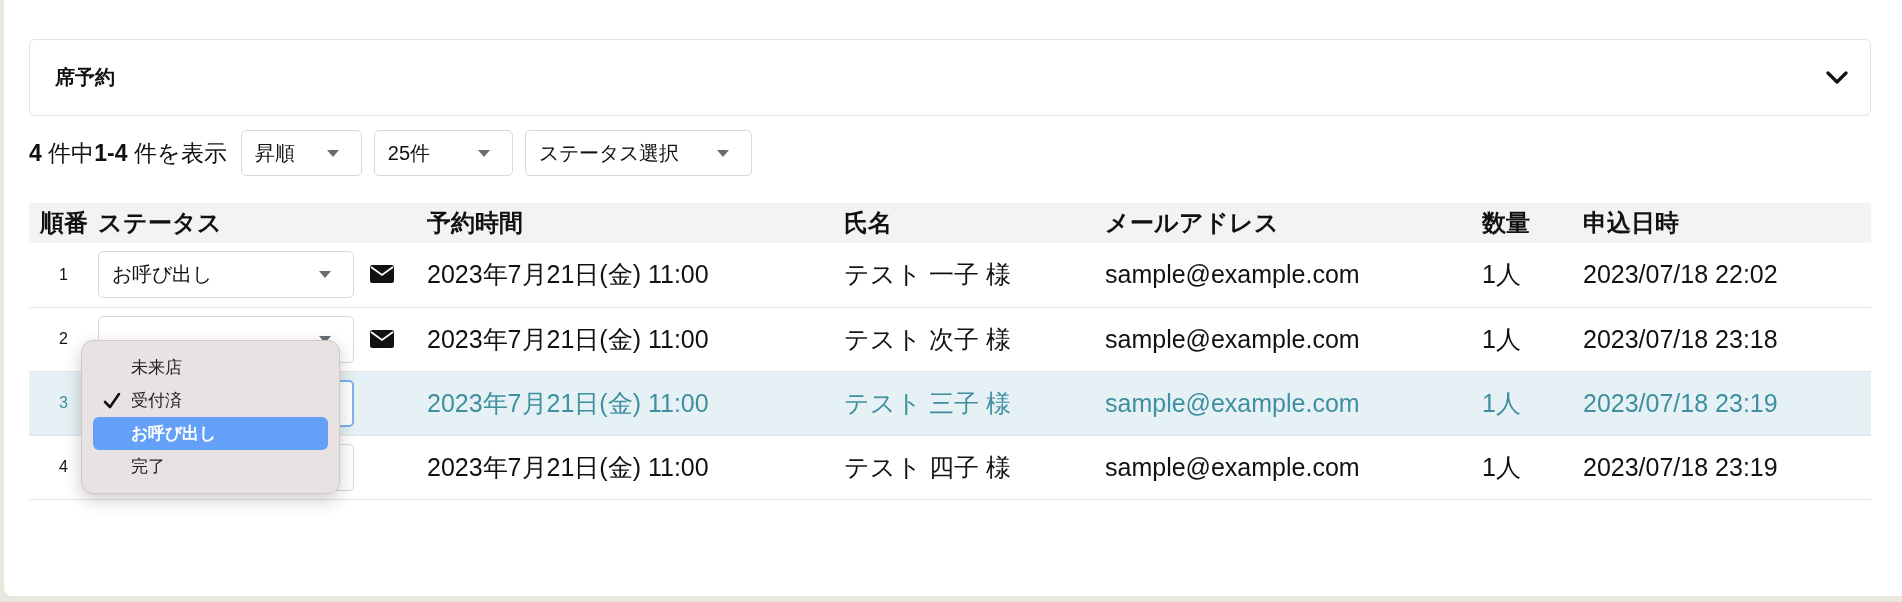  I want to click on dropdown: 25件, so click(443, 153).